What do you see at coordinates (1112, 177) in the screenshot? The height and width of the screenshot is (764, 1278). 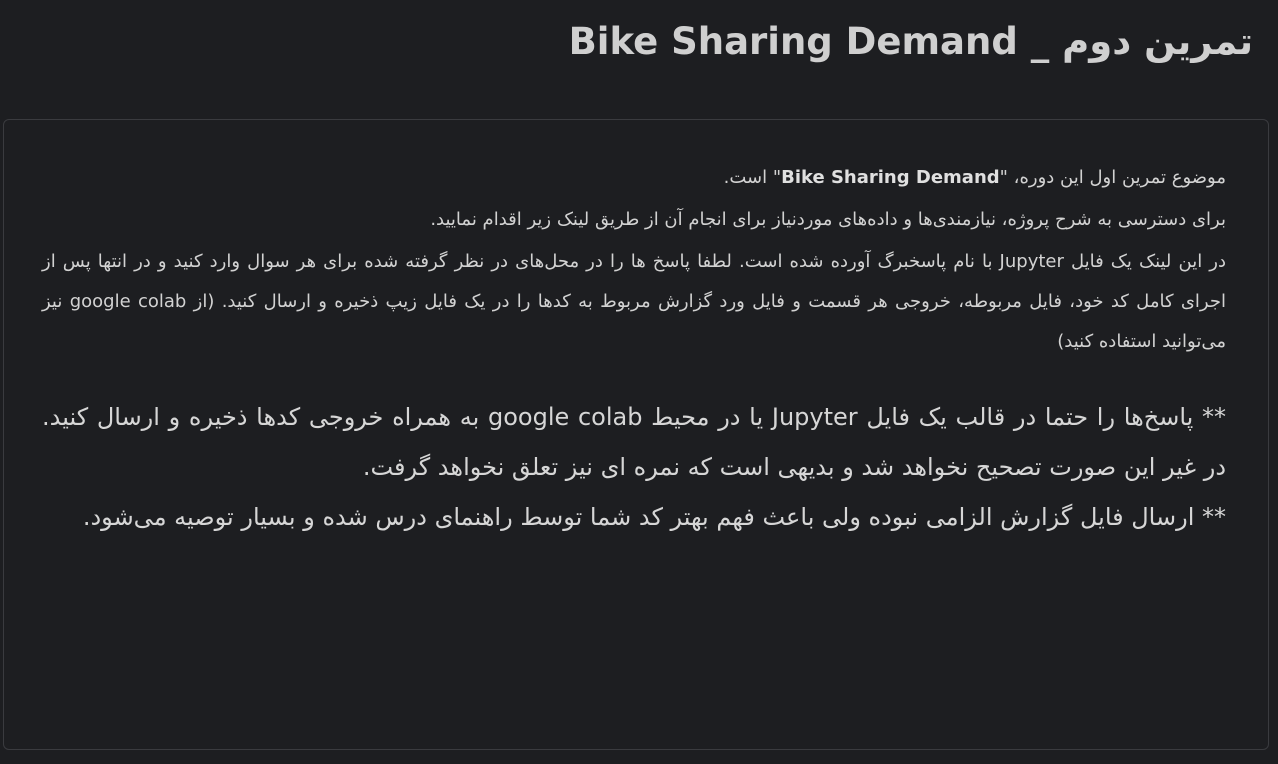 I see `topic-text-before: موضوع تمرین اول این دوره، "` at bounding box center [1112, 177].